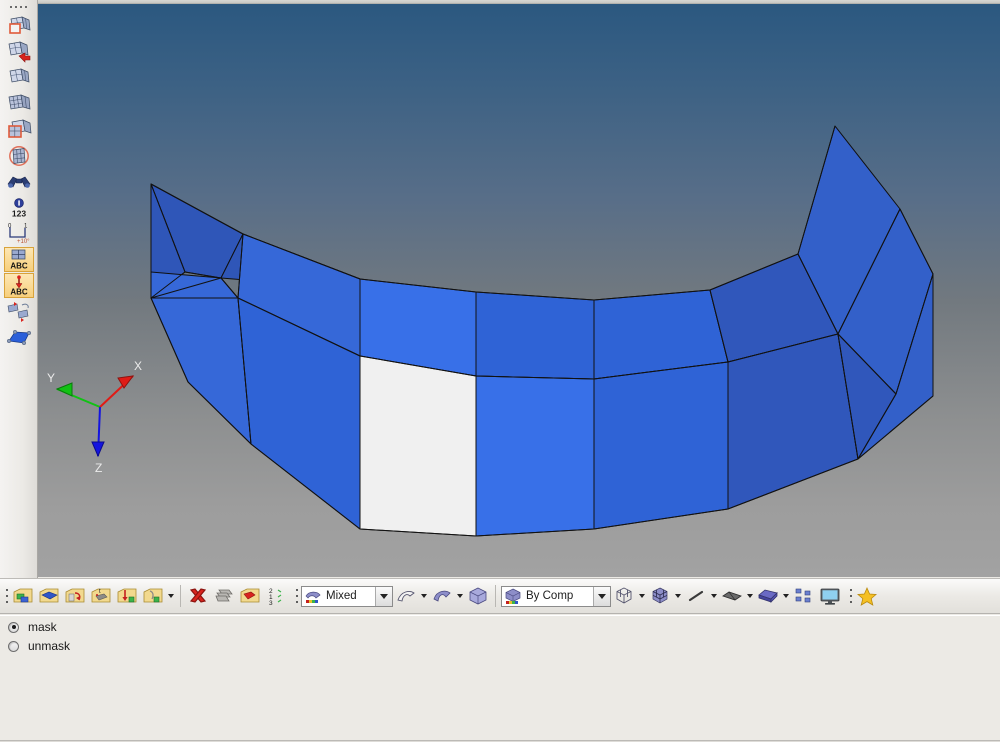  What do you see at coordinates (23, 242) in the screenshot?
I see `svg-text: +10°` at bounding box center [23, 242].